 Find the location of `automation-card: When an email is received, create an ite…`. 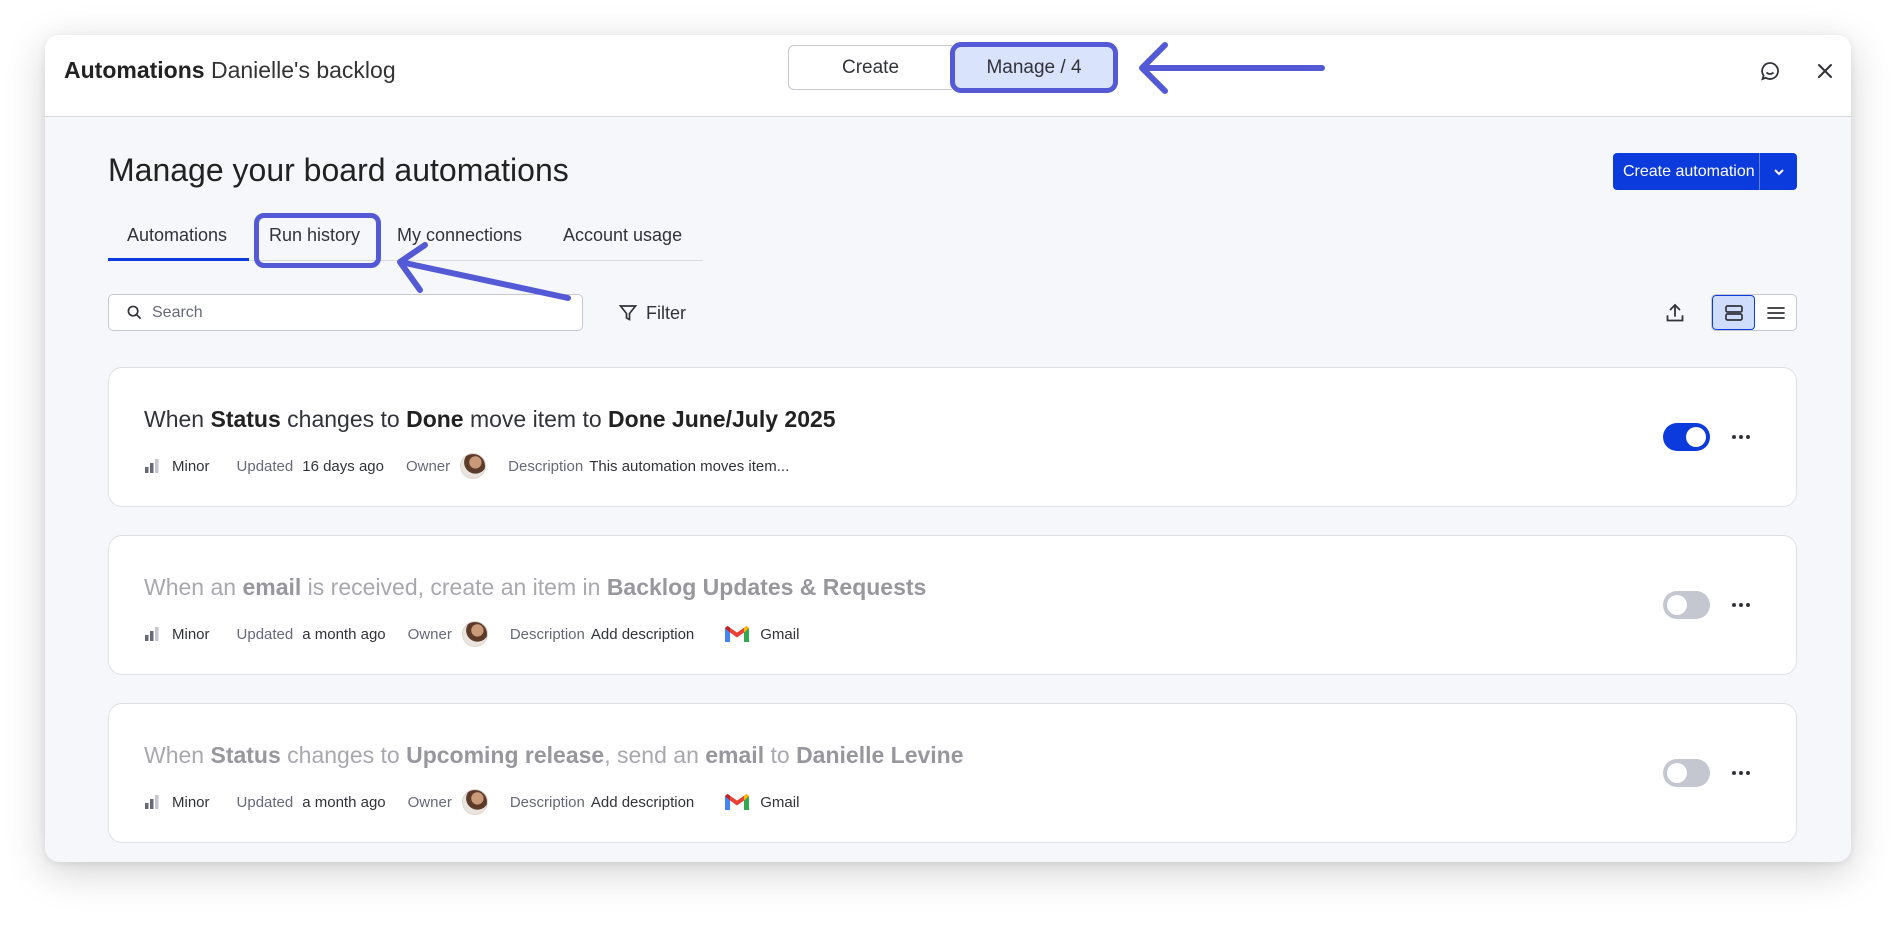

automation-card: When an email is received, create an ite… is located at coordinates (952, 605).